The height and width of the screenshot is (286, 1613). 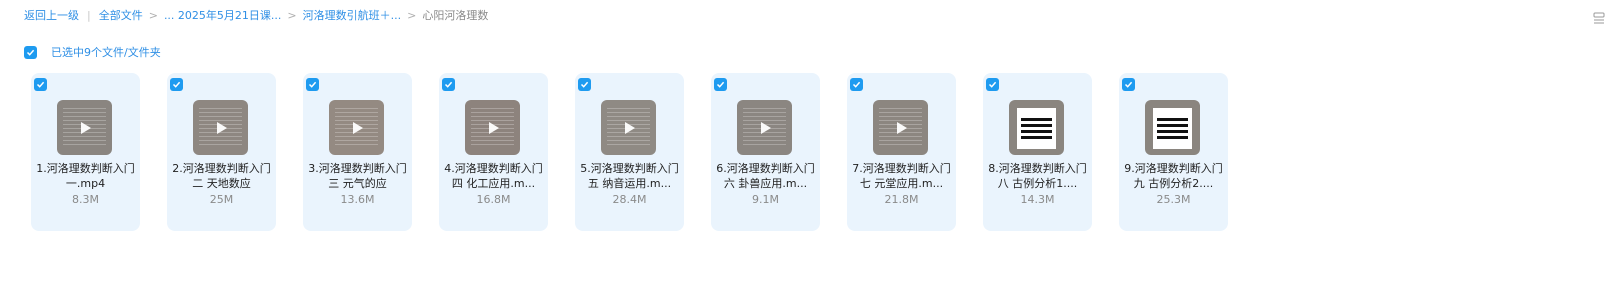 I want to click on back-link: 返回上一级, so click(x=51, y=15).